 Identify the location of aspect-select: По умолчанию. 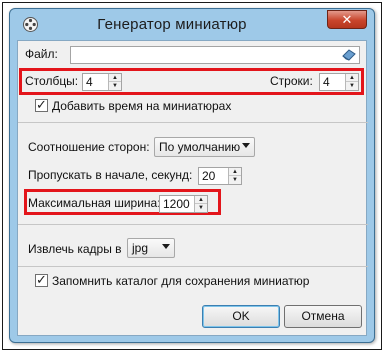
(204, 147).